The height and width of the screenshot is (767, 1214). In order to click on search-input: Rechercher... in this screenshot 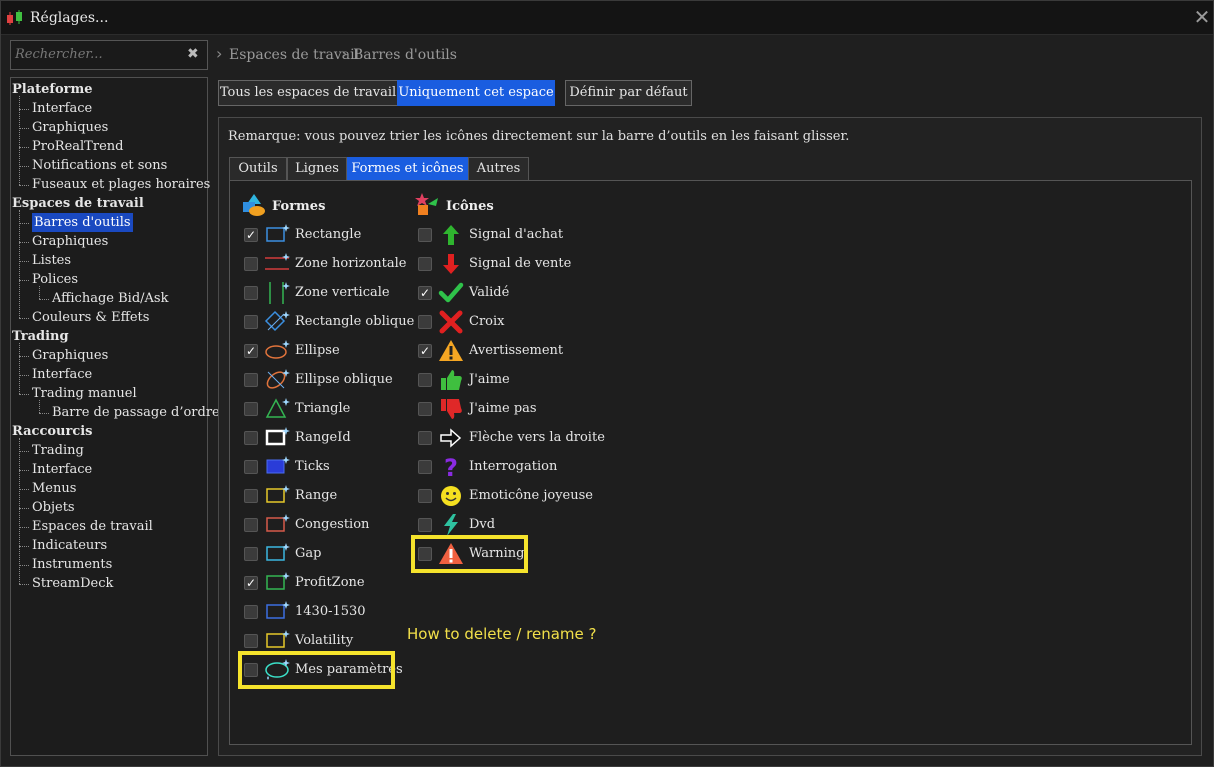, I will do `click(109, 55)`.